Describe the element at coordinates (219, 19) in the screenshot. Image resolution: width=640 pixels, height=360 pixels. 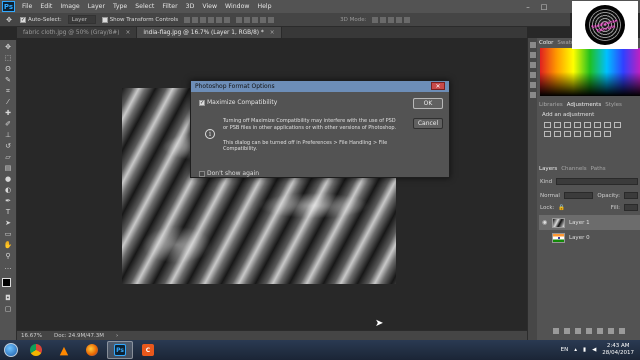
I see `align-center-icon` at that location.